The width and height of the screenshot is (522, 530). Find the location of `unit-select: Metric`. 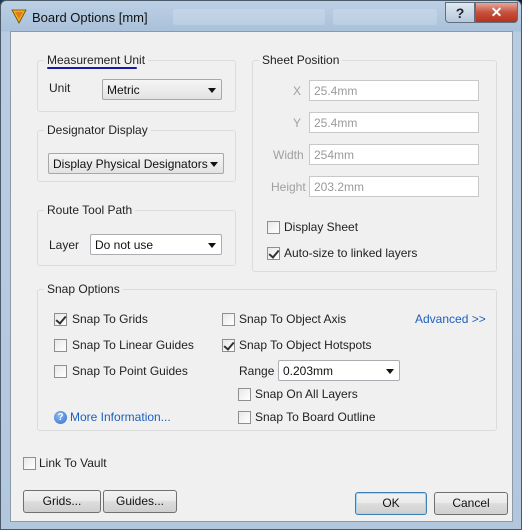

unit-select: Metric is located at coordinates (162, 89).